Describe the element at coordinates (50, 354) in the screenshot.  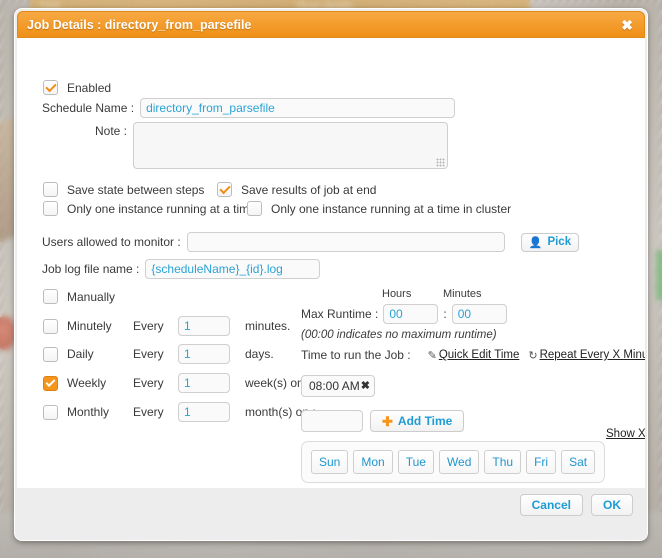
I see `schedule-type-daily-radio` at that location.